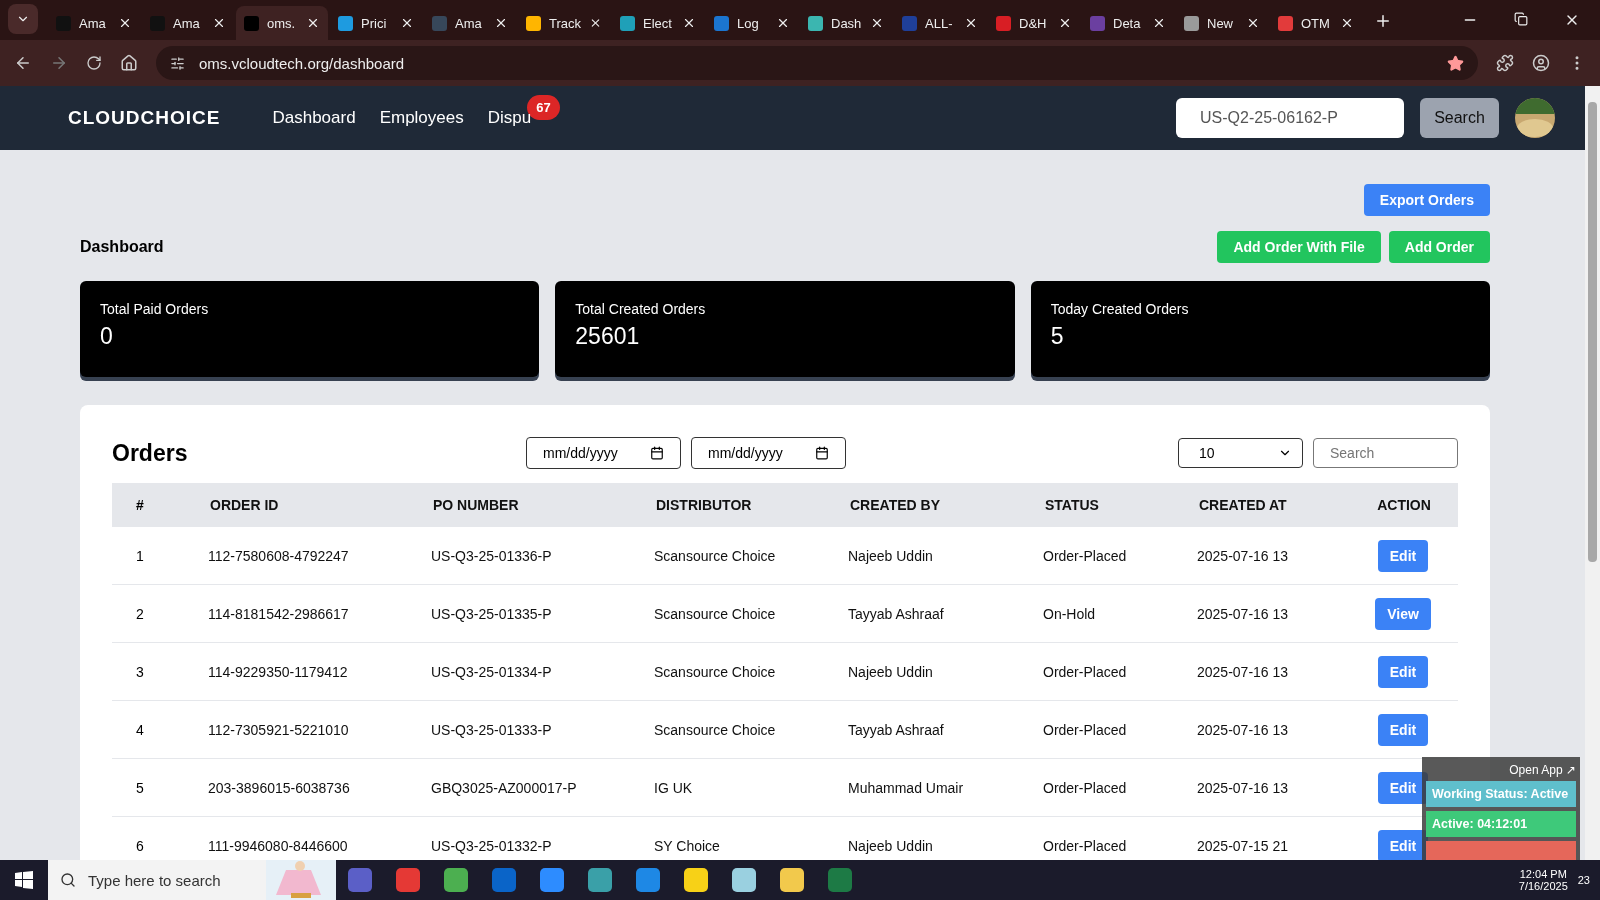  What do you see at coordinates (1385, 453) in the screenshot?
I see `search-field: Search` at bounding box center [1385, 453].